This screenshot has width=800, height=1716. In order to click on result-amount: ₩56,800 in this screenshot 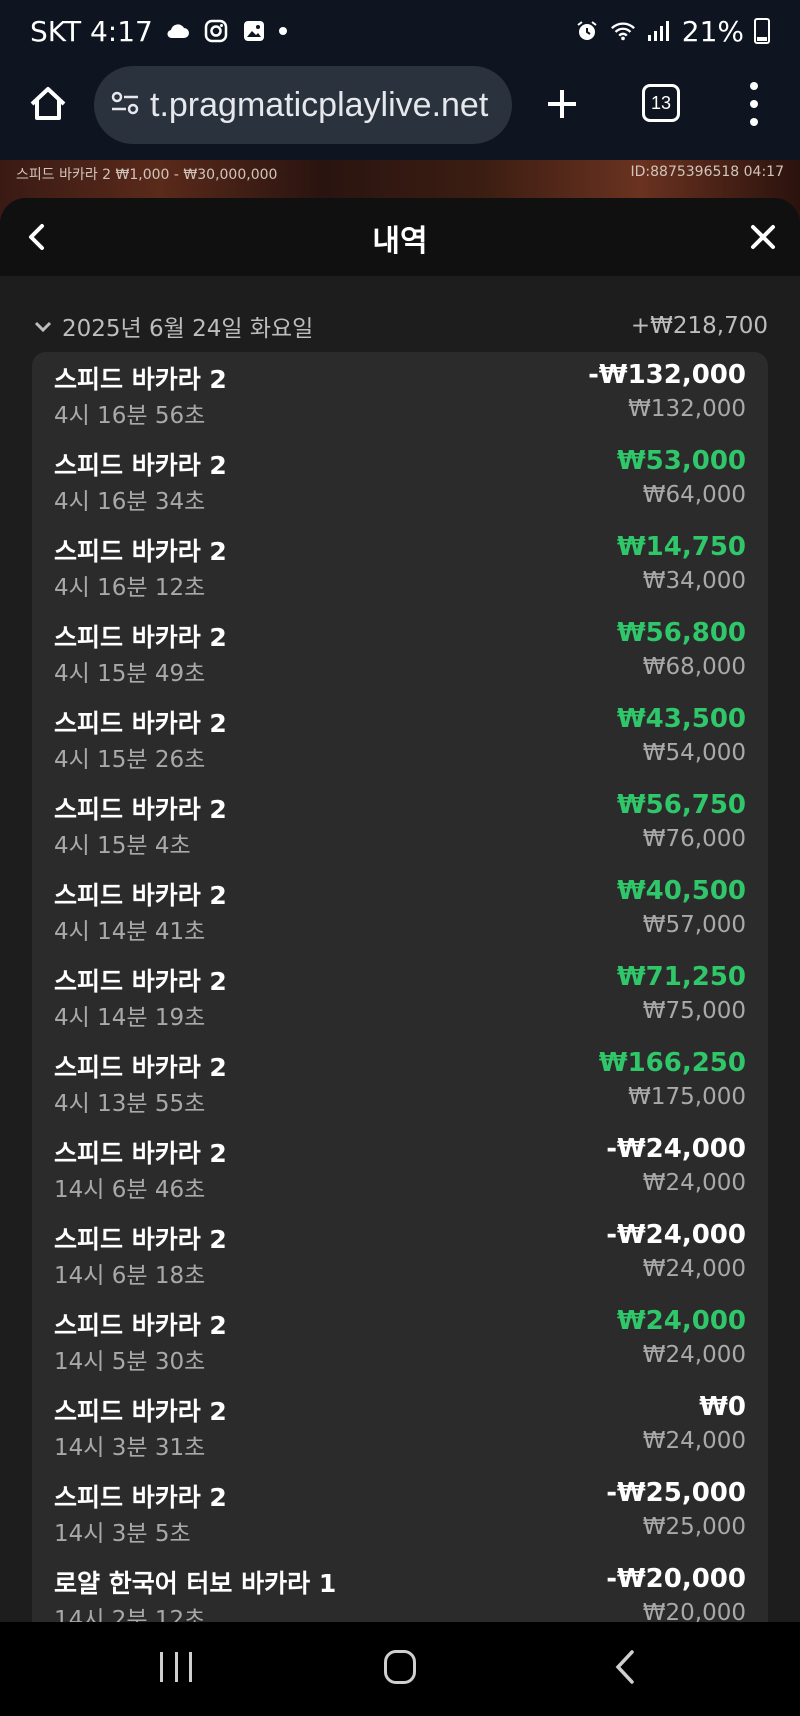, I will do `click(681, 633)`.